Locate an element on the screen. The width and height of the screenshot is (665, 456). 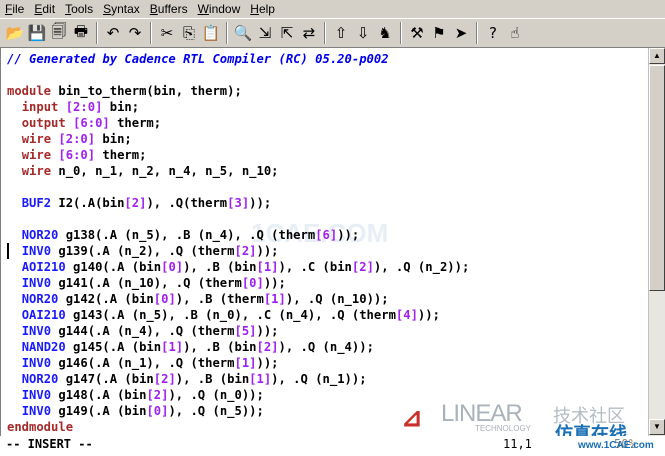
mode-indicator: -- INSERT -- is located at coordinates (49, 444).